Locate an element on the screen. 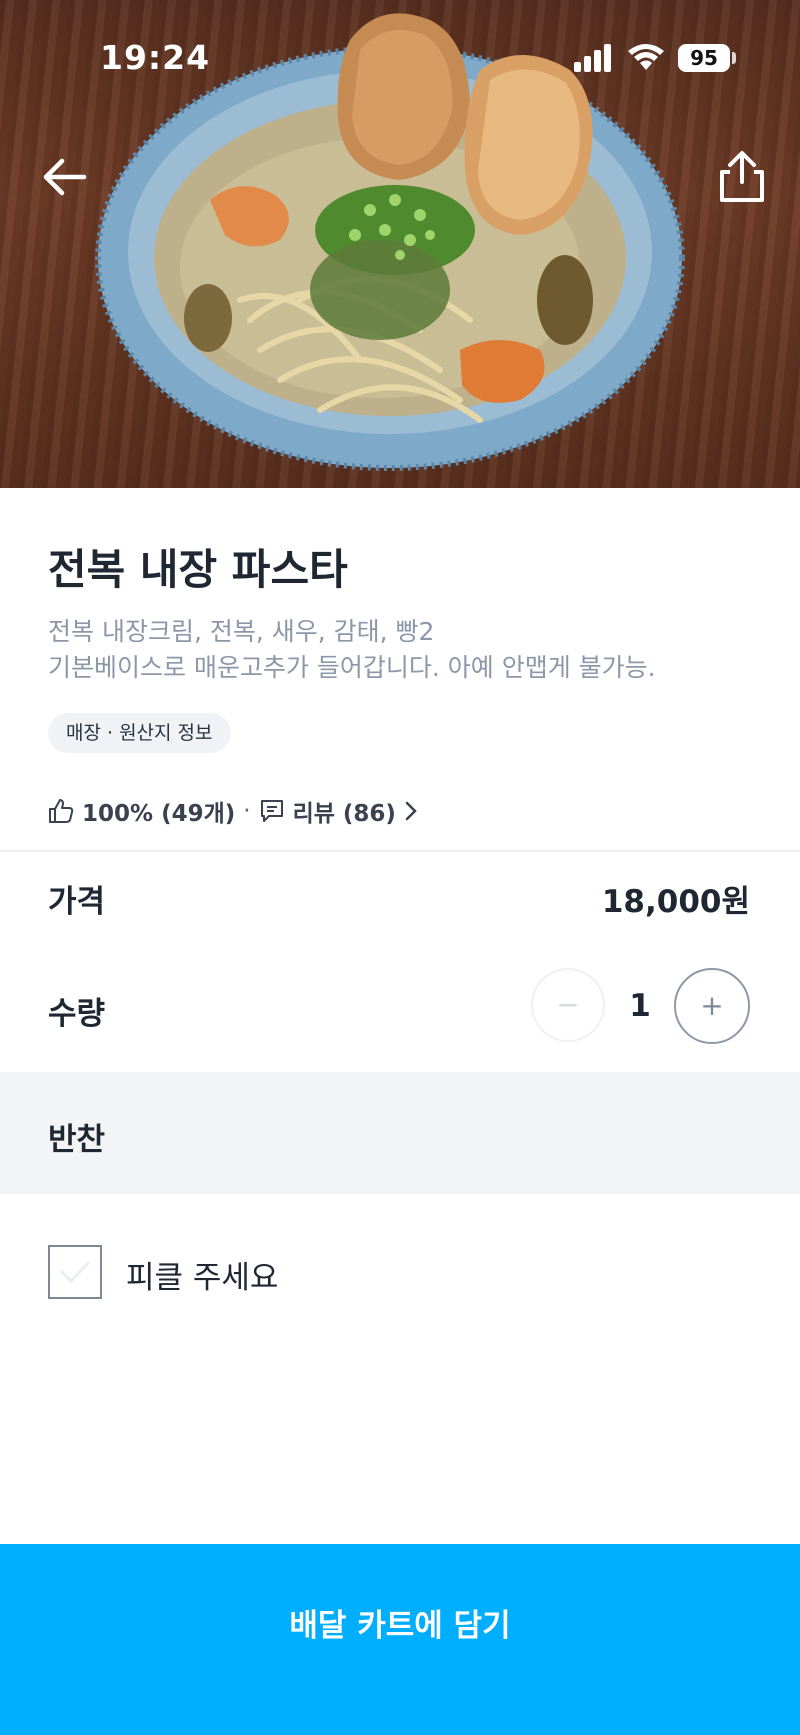 The height and width of the screenshot is (1735, 800). share-icon is located at coordinates (742, 176).